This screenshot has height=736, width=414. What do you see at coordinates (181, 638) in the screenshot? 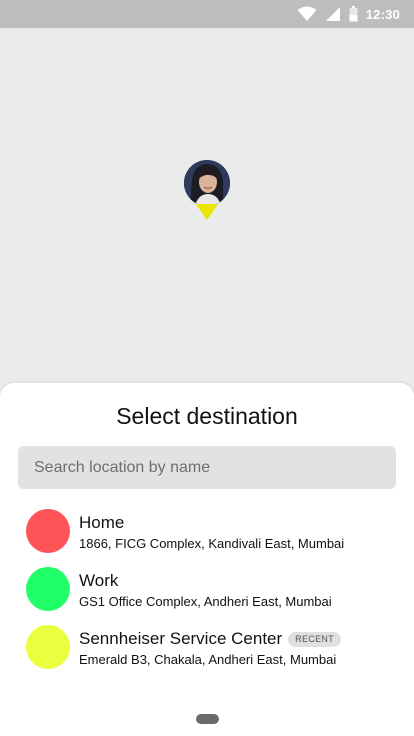
I see `destination-name: Sennheiser Service Center` at bounding box center [181, 638].